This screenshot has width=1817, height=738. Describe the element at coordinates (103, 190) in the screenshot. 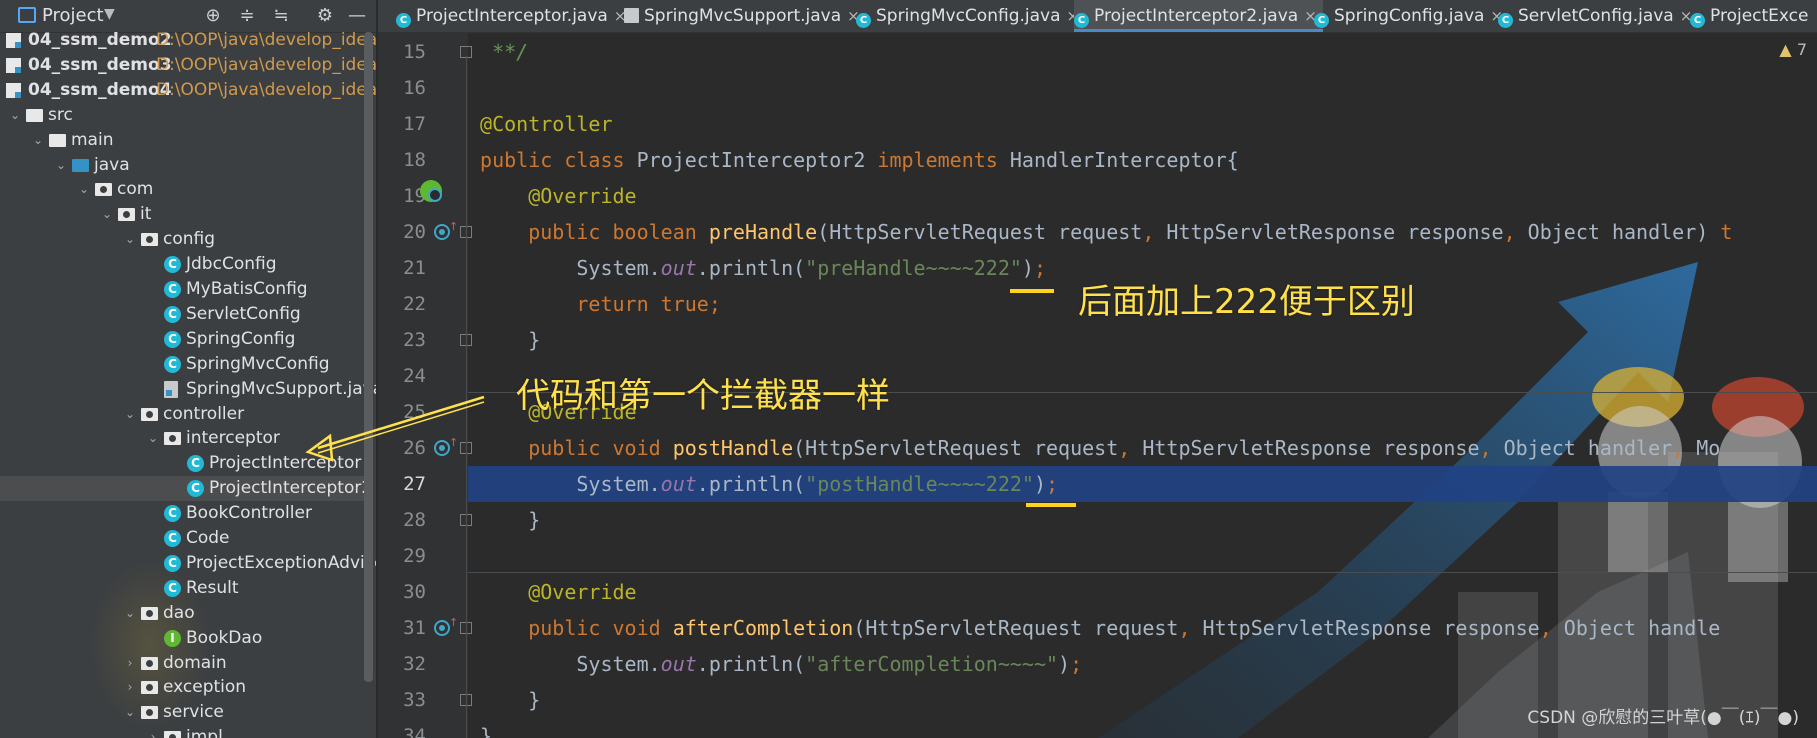

I see `package-icon` at that location.